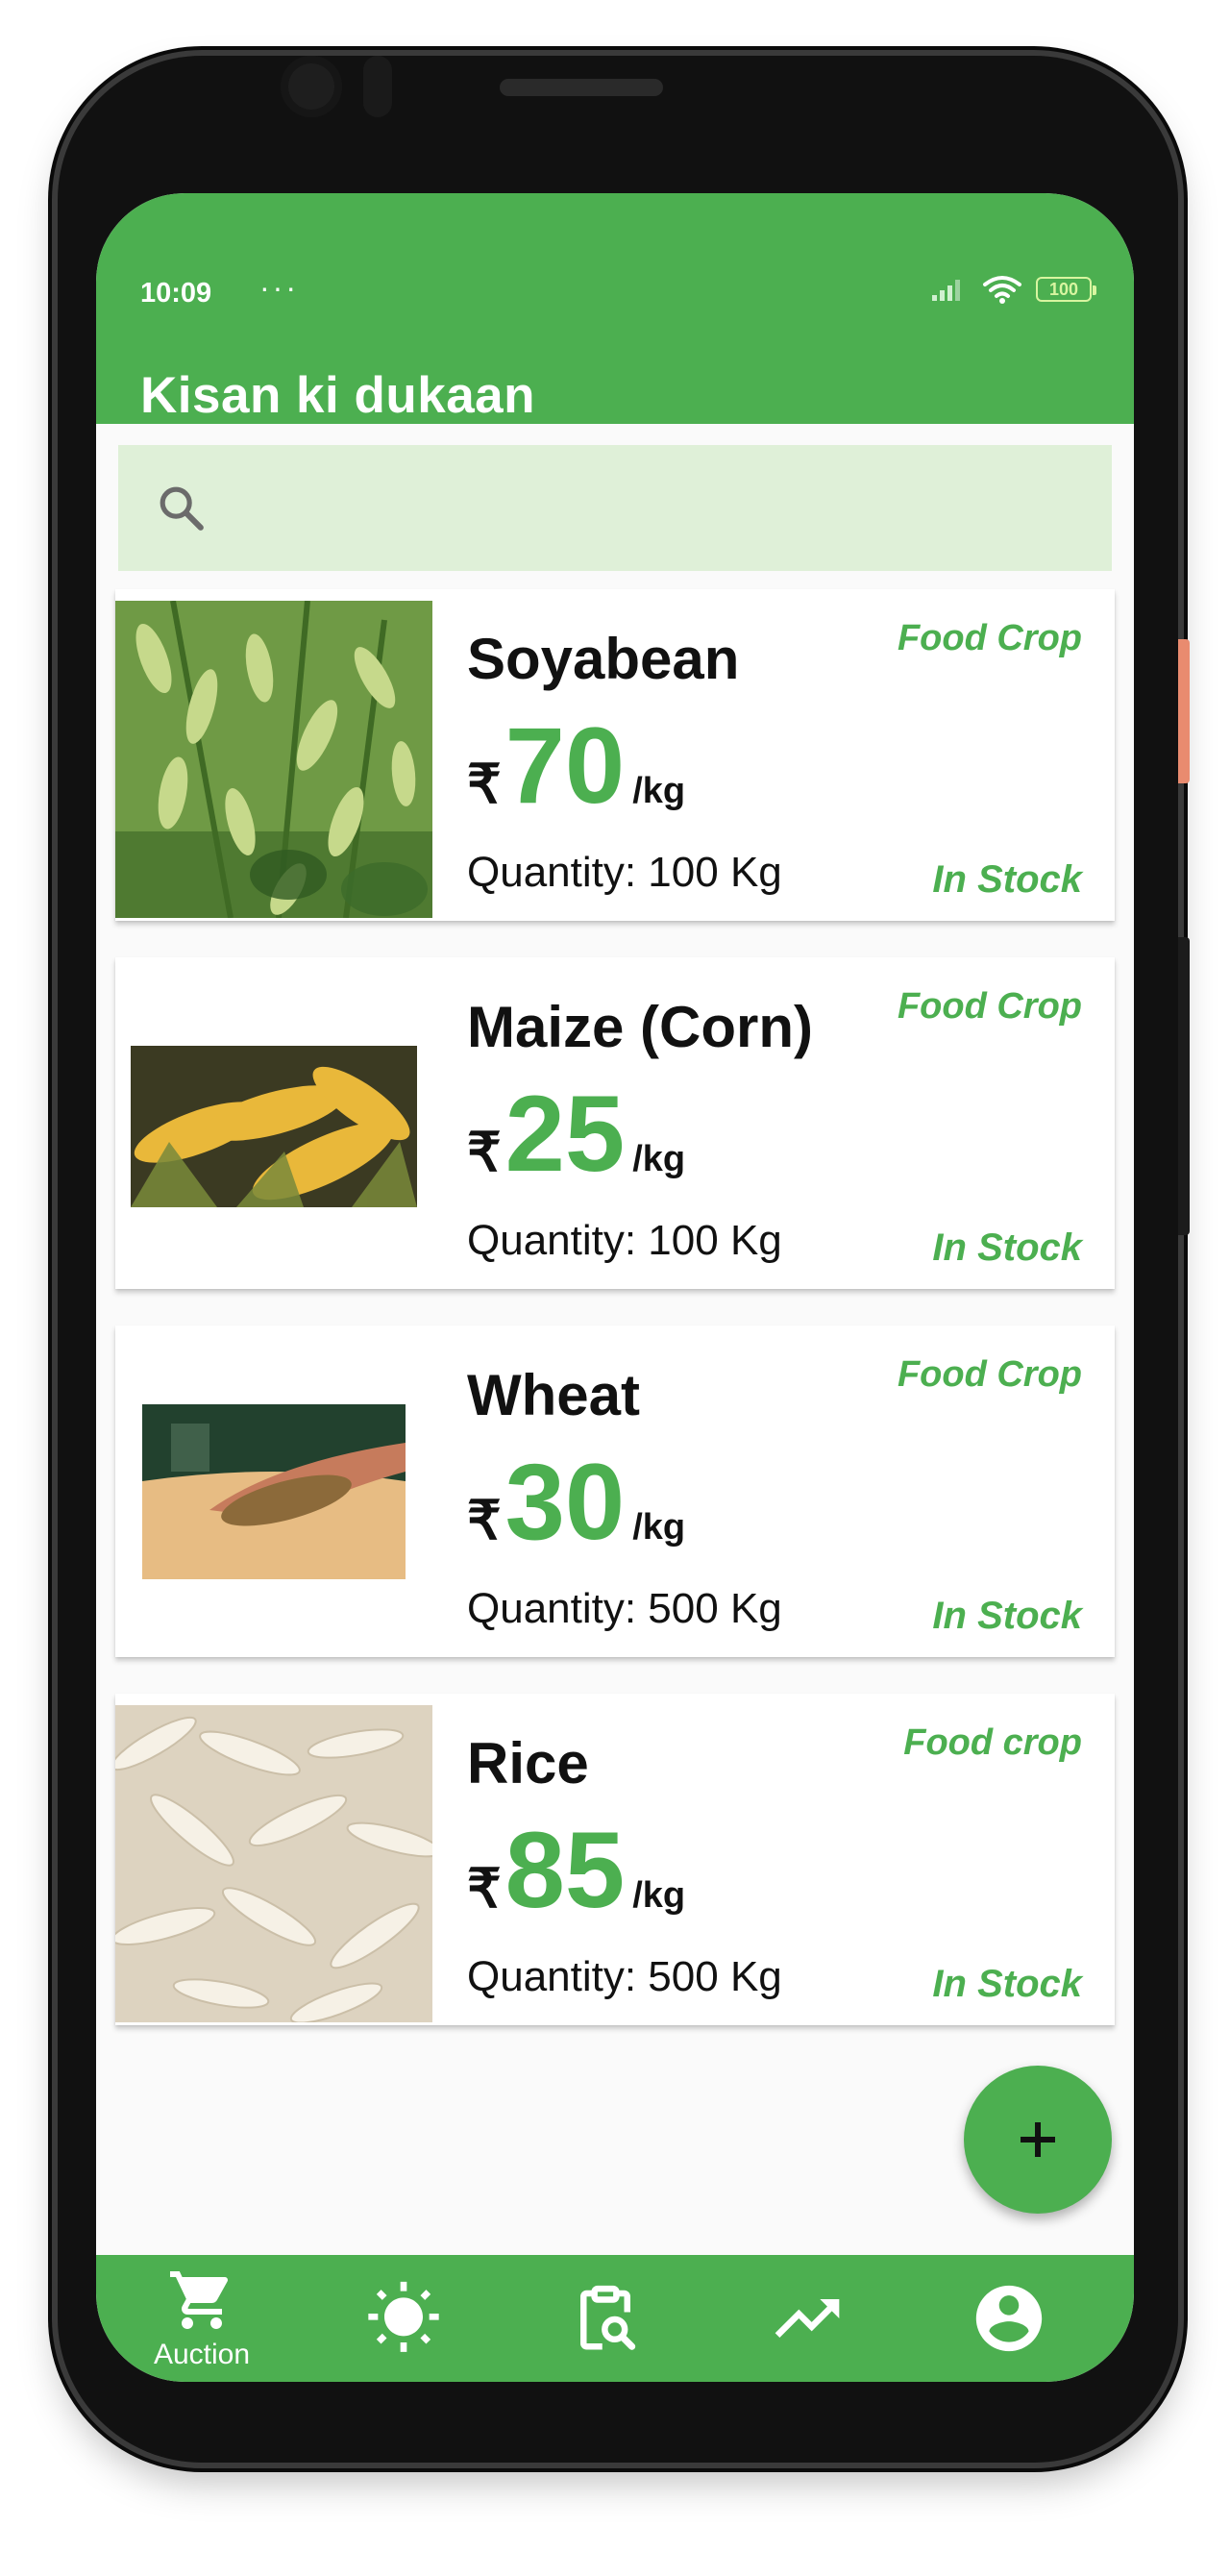 This screenshot has height=2576, width=1230. I want to click on add-product-button, so click(1038, 2140).